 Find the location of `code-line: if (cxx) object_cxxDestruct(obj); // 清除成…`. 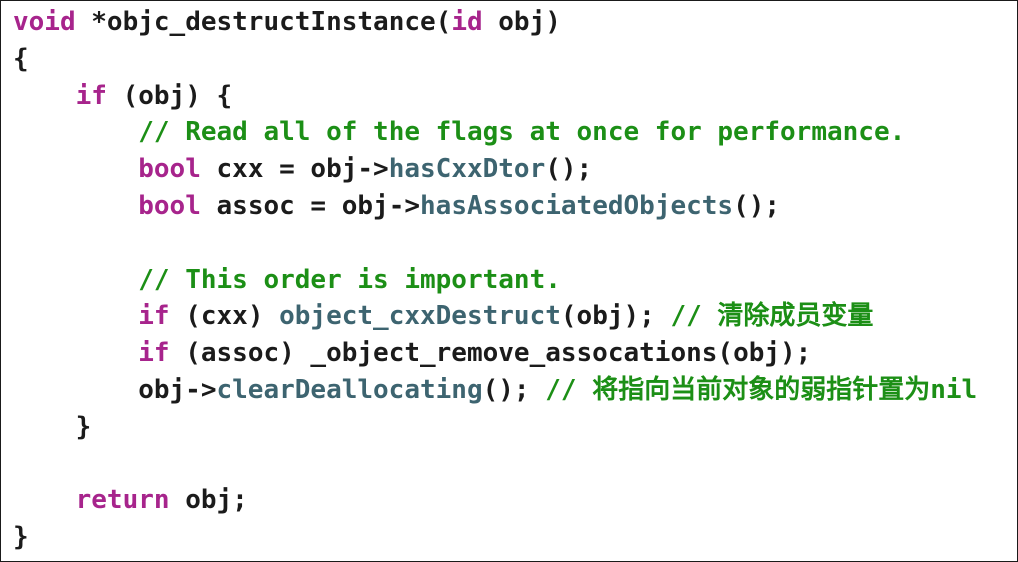

code-line: if (cxx) object_cxxDestruct(obj); // 清除成… is located at coordinates (495, 316).